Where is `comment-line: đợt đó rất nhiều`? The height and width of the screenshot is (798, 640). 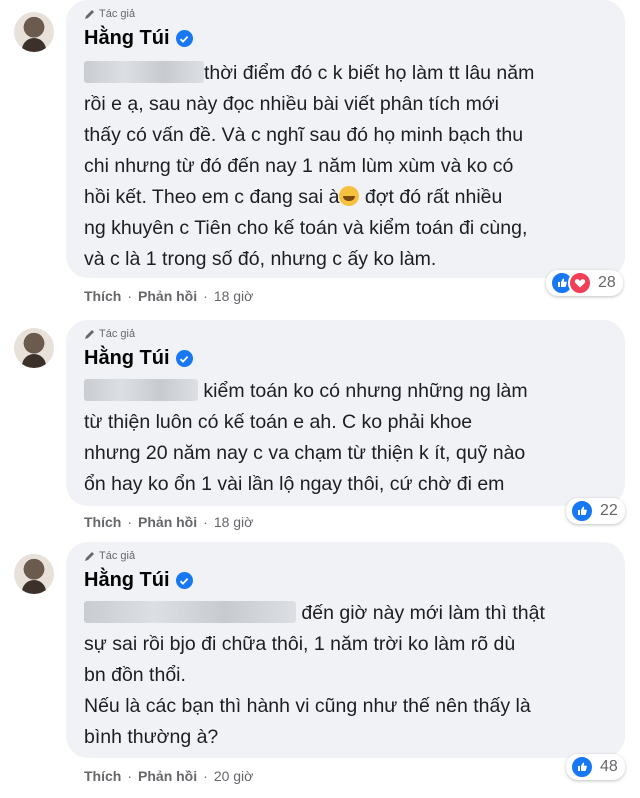 comment-line: đợt đó rất nhiều is located at coordinates (431, 197).